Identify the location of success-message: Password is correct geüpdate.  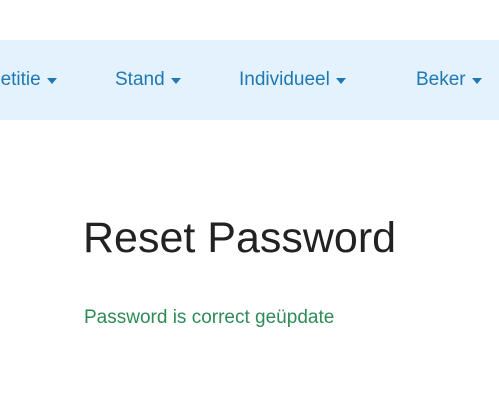
(209, 317).